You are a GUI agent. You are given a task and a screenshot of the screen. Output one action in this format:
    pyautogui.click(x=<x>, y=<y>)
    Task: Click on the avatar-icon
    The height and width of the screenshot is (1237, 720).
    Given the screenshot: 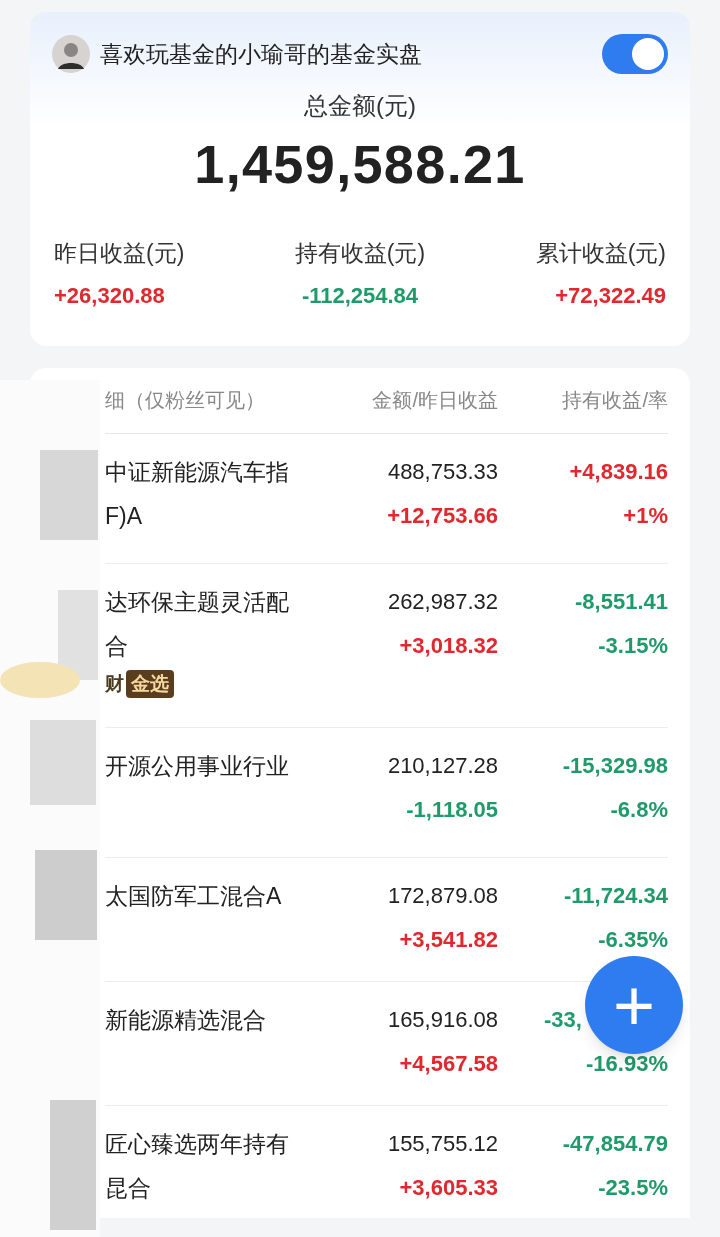 What is the action you would take?
    pyautogui.click(x=71, y=54)
    